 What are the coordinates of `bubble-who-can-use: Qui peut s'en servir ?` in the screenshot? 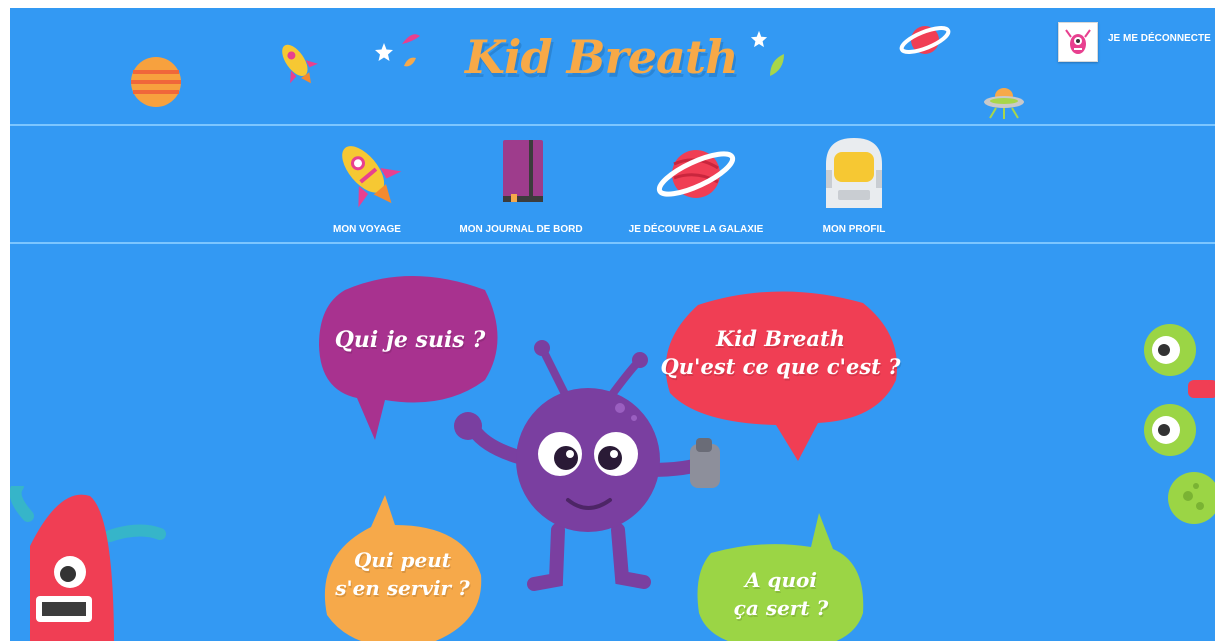 It's located at (402, 568).